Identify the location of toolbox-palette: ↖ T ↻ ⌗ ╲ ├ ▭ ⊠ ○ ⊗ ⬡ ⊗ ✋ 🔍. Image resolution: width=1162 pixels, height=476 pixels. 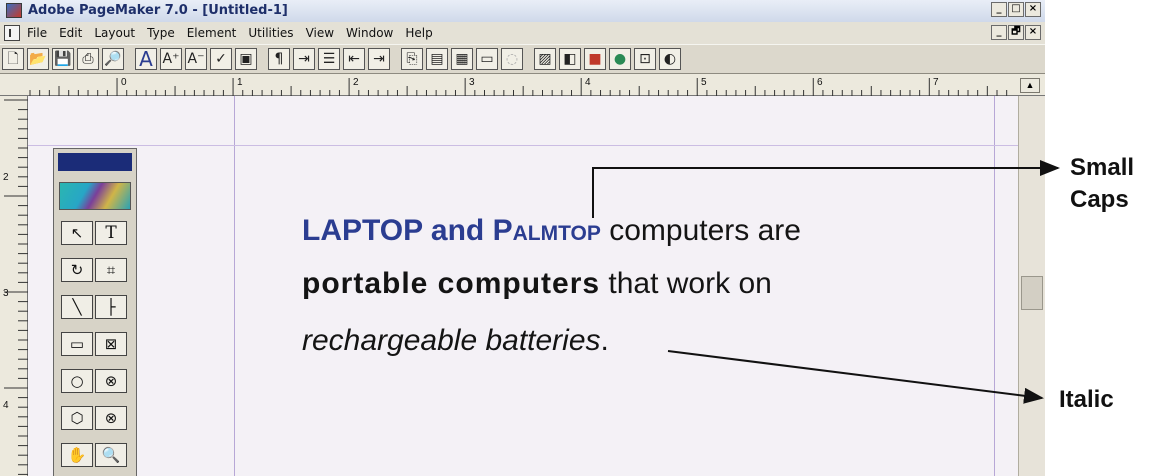
(95, 312).